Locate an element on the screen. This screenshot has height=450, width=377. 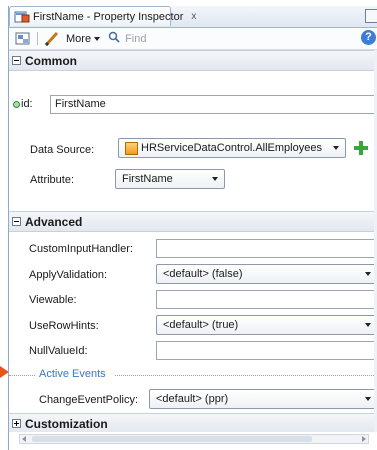
section-advanced-header: Advanced is located at coordinates (193, 221).